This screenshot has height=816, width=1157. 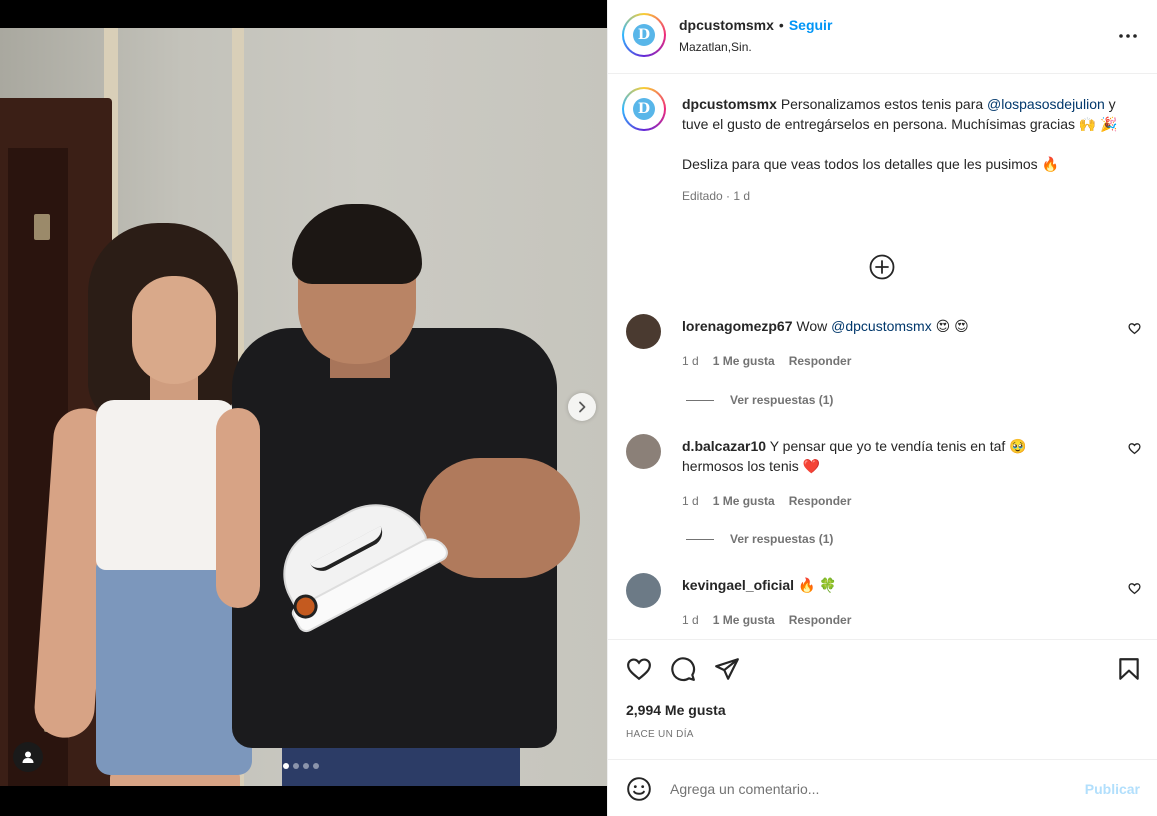 What do you see at coordinates (238, 508) in the screenshot?
I see `photo-woman-arm` at bounding box center [238, 508].